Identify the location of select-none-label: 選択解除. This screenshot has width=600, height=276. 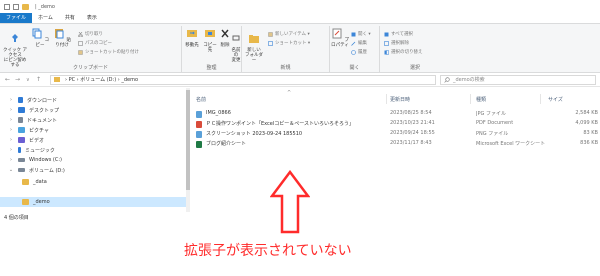
(400, 43).